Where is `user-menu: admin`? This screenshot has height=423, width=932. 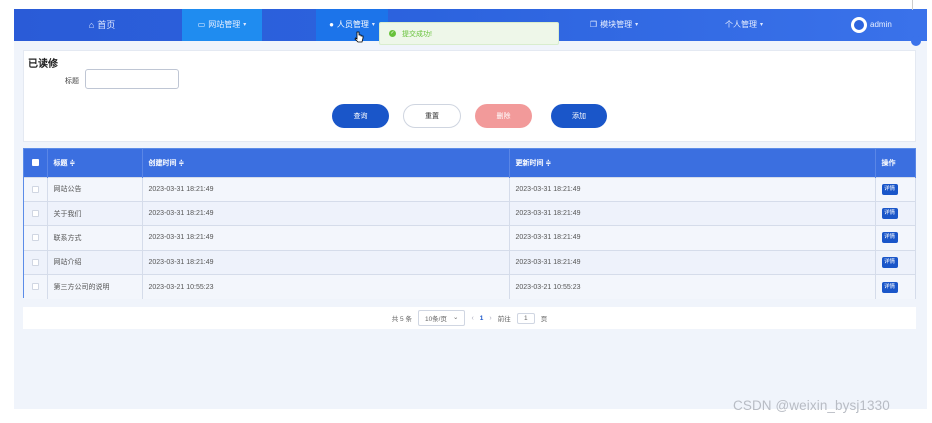 user-menu: admin is located at coordinates (881, 25).